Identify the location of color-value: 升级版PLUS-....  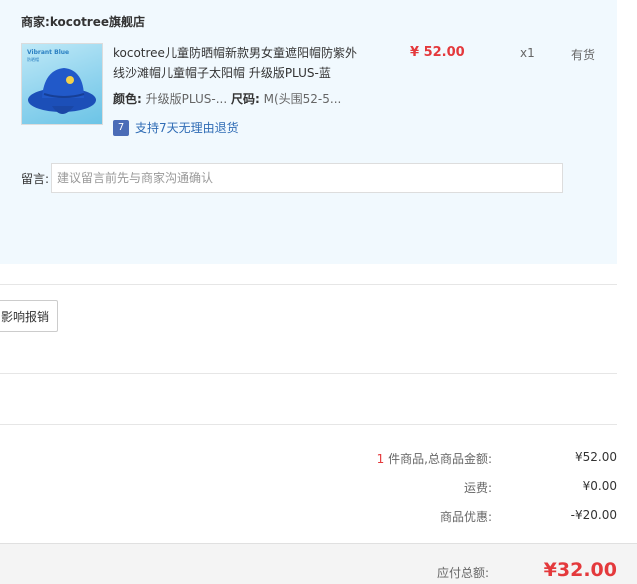
(186, 99).